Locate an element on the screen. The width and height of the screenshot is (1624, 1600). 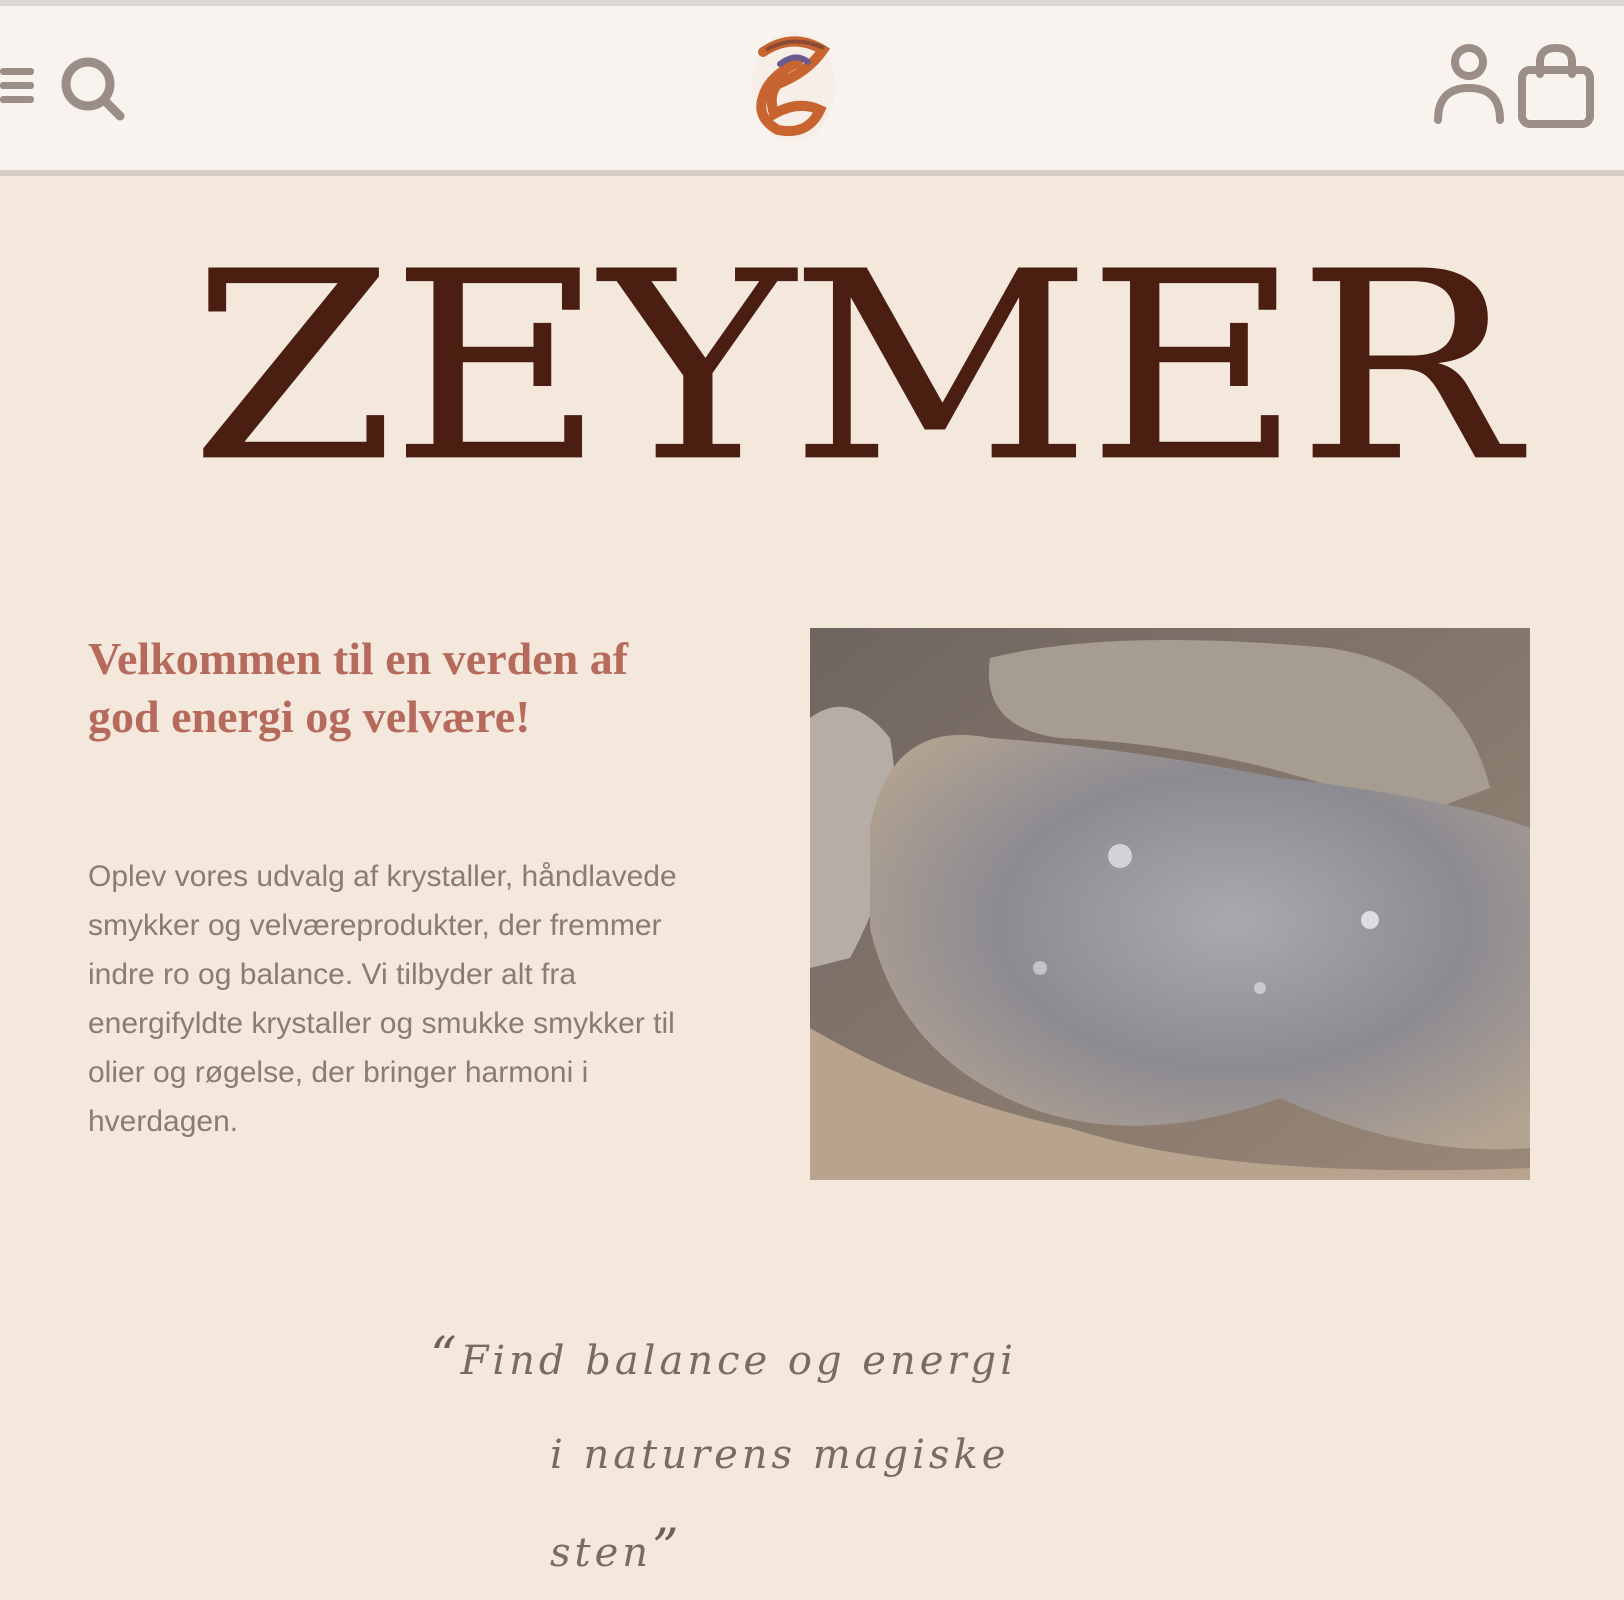
site-header is located at coordinates (812, 88).